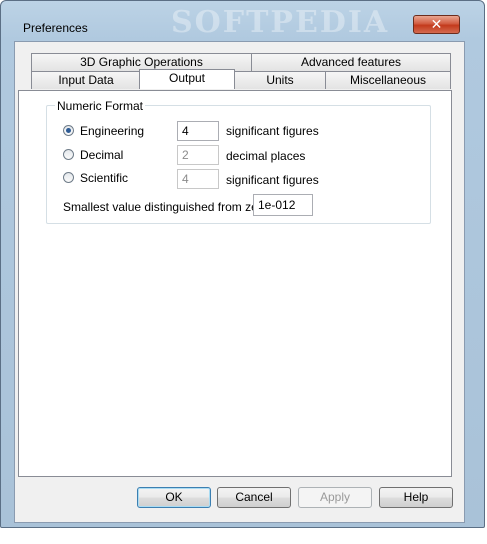 The width and height of the screenshot is (487, 544). I want to click on tab-label: Miscellaneous, so click(388, 80).